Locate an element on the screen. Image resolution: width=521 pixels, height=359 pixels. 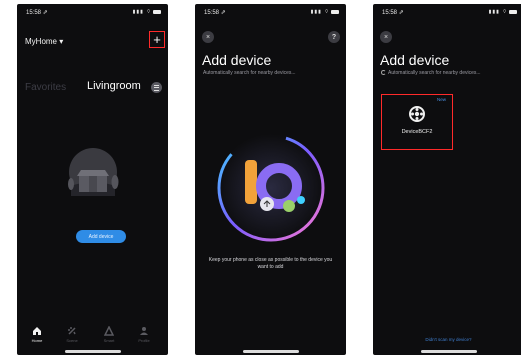
tab-livingroom: Livingroom is located at coordinates (114, 86).